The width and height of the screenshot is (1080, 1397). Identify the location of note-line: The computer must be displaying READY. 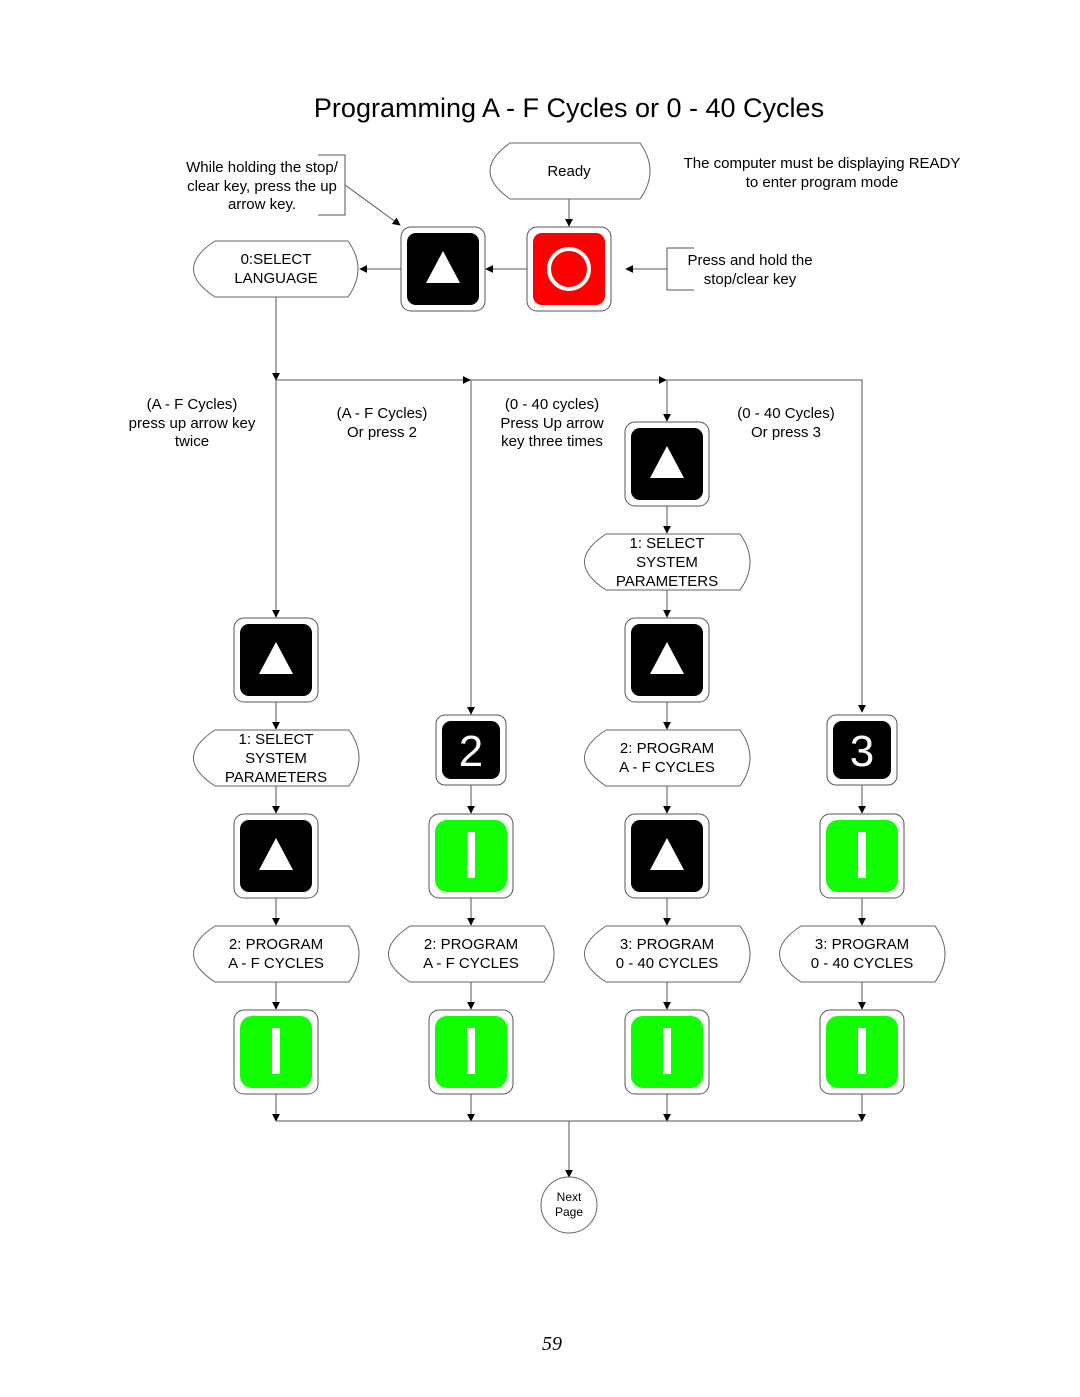
(822, 163).